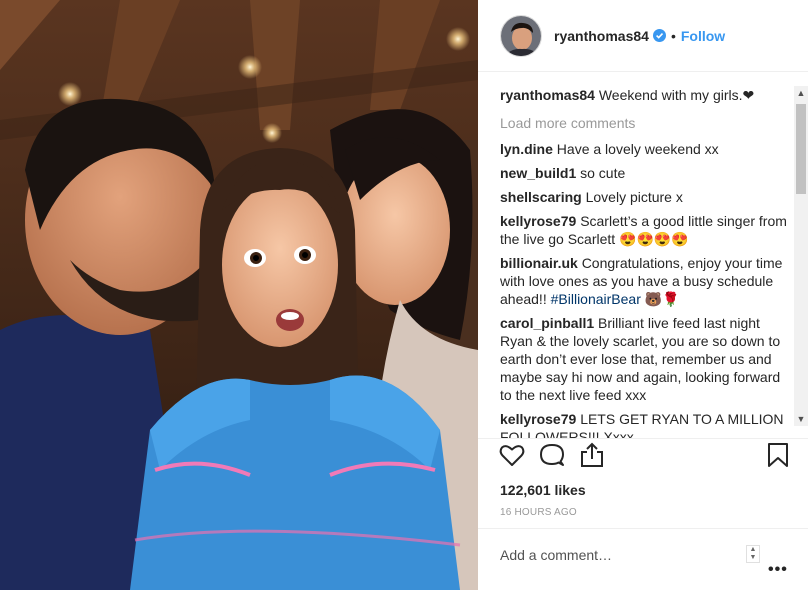 The width and height of the screenshot is (808, 590). I want to click on add-comment-section: ▲▼ •••, so click(643, 559).